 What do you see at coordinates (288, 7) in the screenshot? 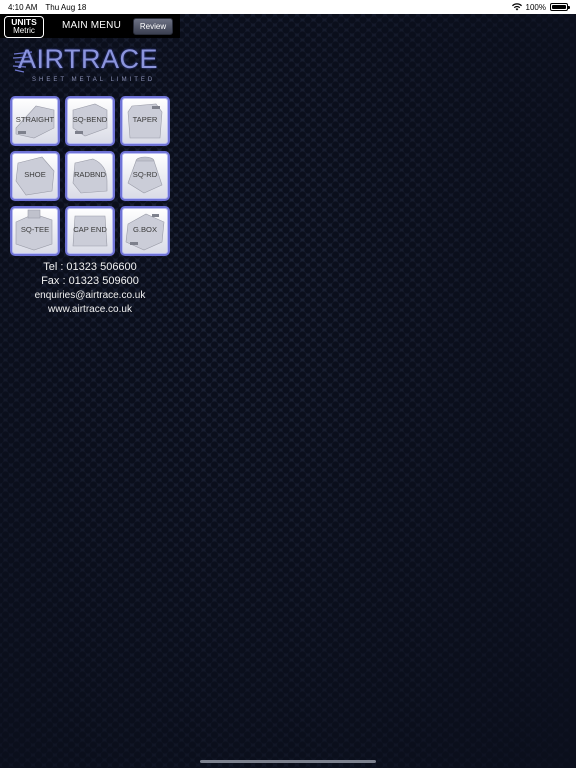
I see `status-bar: 4:10 AM Thu Aug 18 100%` at bounding box center [288, 7].